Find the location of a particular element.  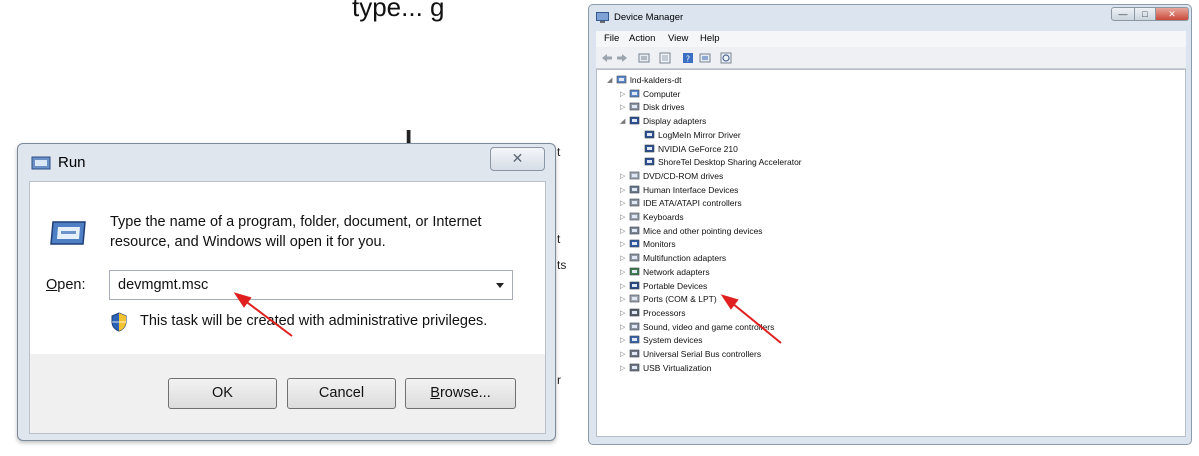

disable-icon is located at coordinates (726, 58).